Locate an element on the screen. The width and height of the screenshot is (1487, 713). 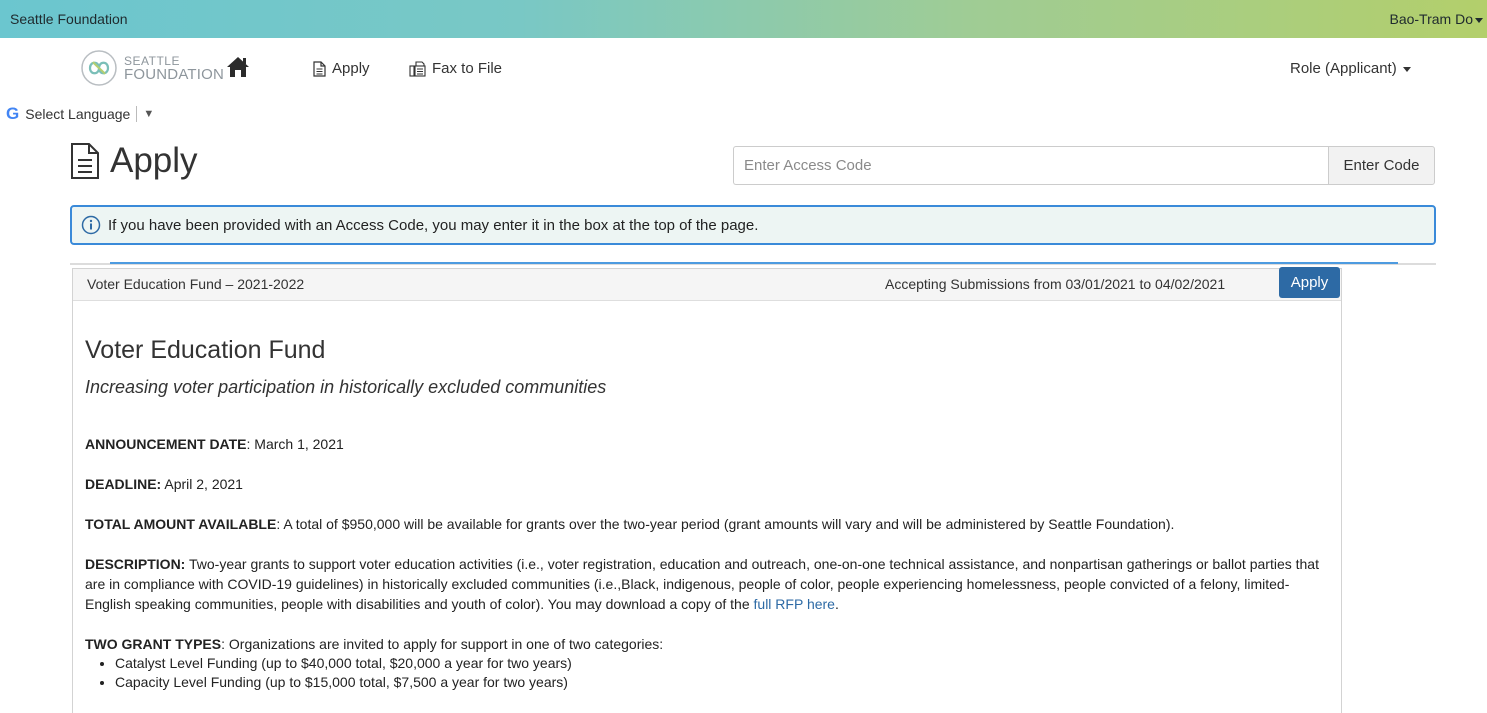
apply-button: Apply is located at coordinates (1309, 282).